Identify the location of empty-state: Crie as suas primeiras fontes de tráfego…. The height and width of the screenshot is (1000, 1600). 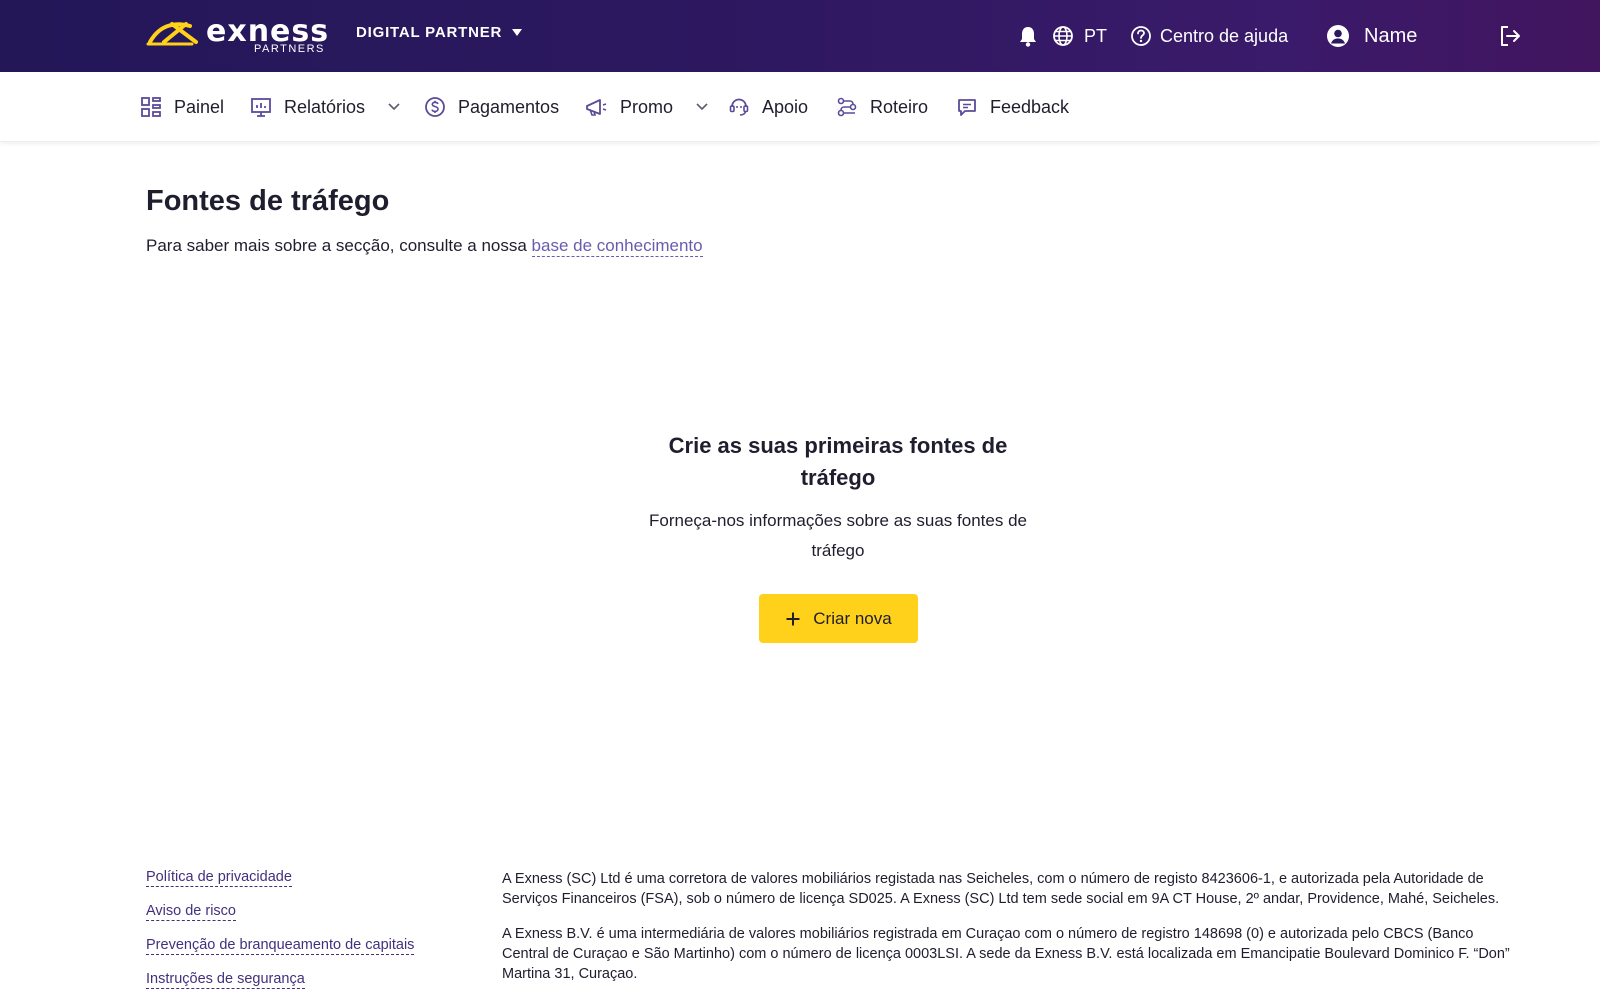
(838, 498).